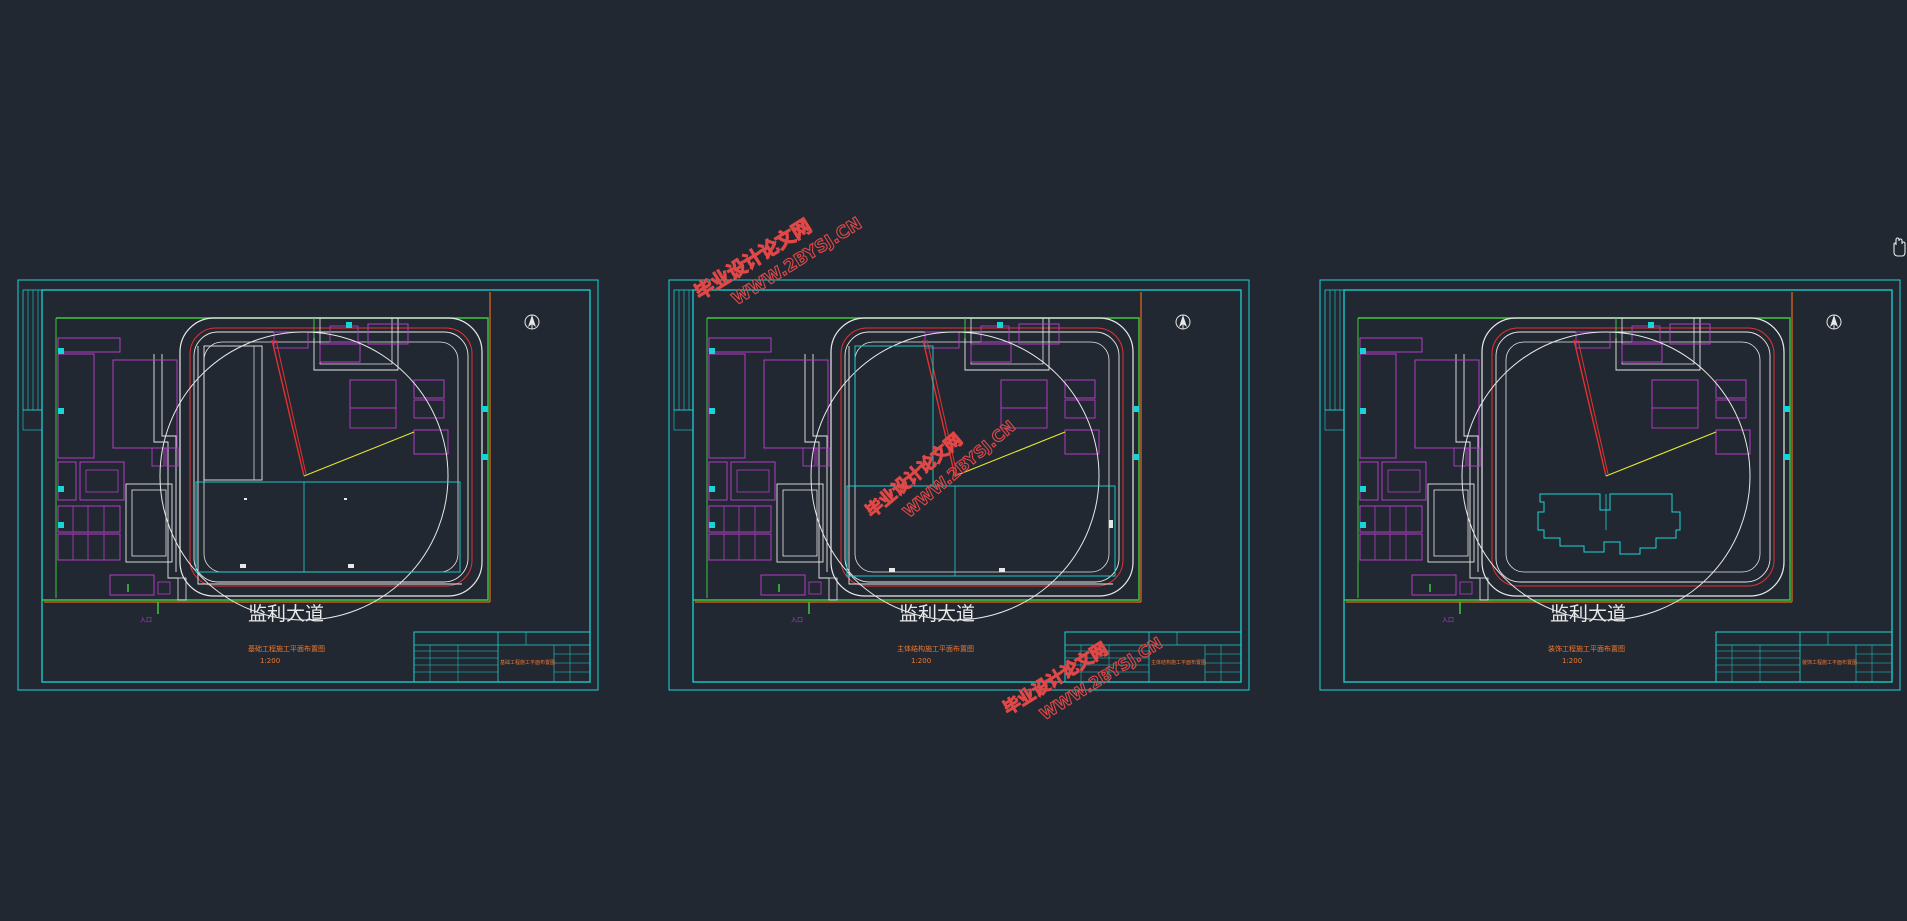 This screenshot has height=921, width=1907. Describe the element at coordinates (1829, 662) in the screenshot. I see `title-block-title: 装饰工程施工平面布置图` at that location.